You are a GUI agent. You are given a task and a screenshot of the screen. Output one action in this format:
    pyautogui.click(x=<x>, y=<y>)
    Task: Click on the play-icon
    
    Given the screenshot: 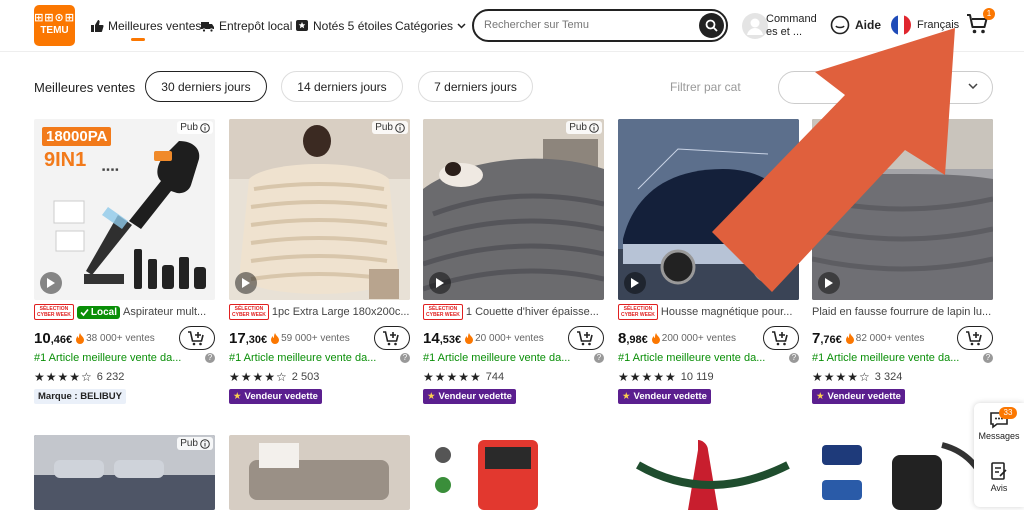 What is the action you would take?
    pyautogui.click(x=440, y=283)
    